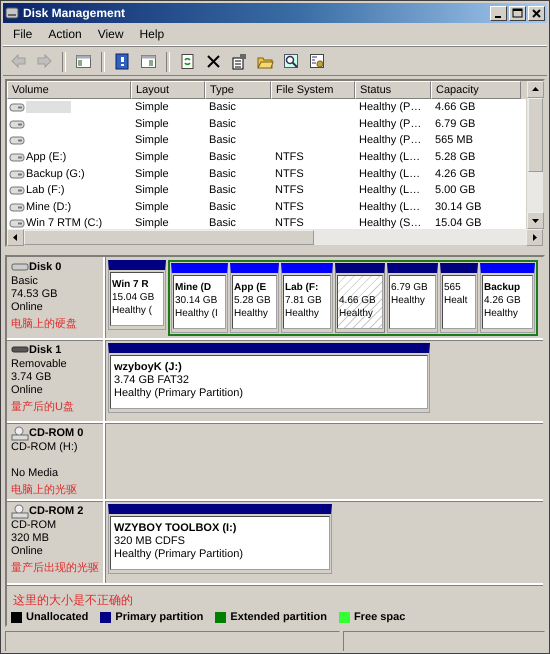  I want to click on table-cell: 5.00 GB, so click(455, 190).